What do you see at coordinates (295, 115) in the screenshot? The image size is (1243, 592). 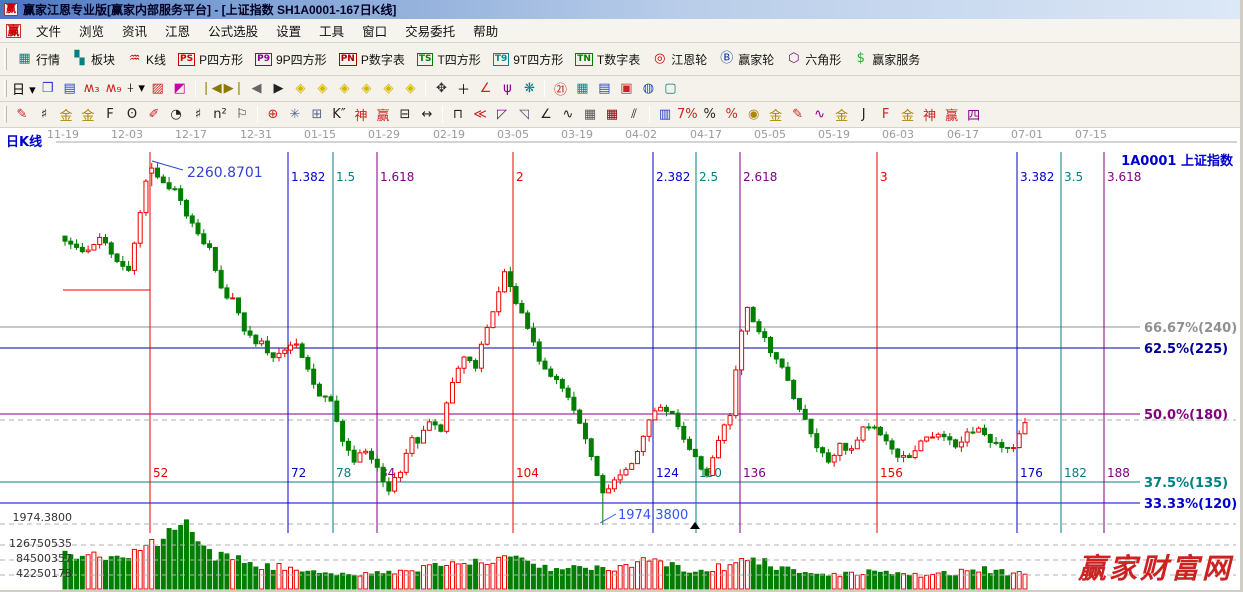 I see `star-web-icon: ✳` at bounding box center [295, 115].